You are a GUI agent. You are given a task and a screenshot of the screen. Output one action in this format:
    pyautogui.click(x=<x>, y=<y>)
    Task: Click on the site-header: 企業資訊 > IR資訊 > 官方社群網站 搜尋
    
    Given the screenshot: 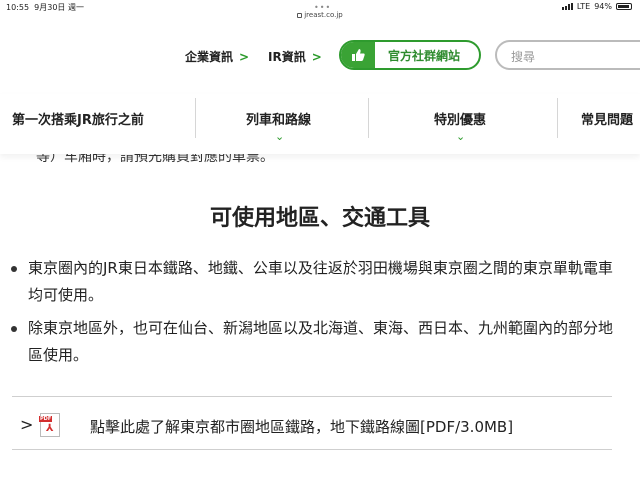 What is the action you would take?
    pyautogui.click(x=320, y=59)
    